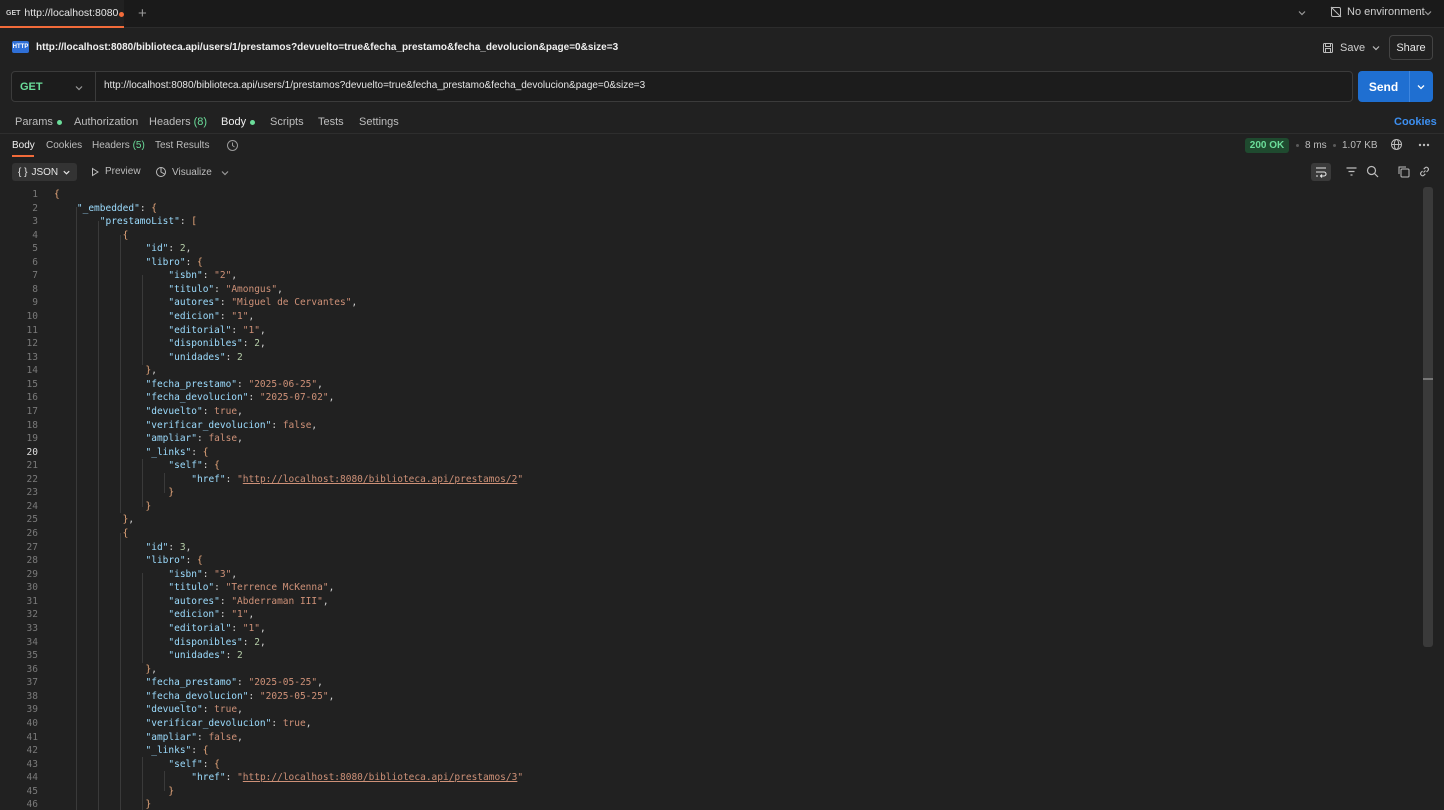  Describe the element at coordinates (38, 122) in the screenshot. I see `tab-params: Params` at that location.